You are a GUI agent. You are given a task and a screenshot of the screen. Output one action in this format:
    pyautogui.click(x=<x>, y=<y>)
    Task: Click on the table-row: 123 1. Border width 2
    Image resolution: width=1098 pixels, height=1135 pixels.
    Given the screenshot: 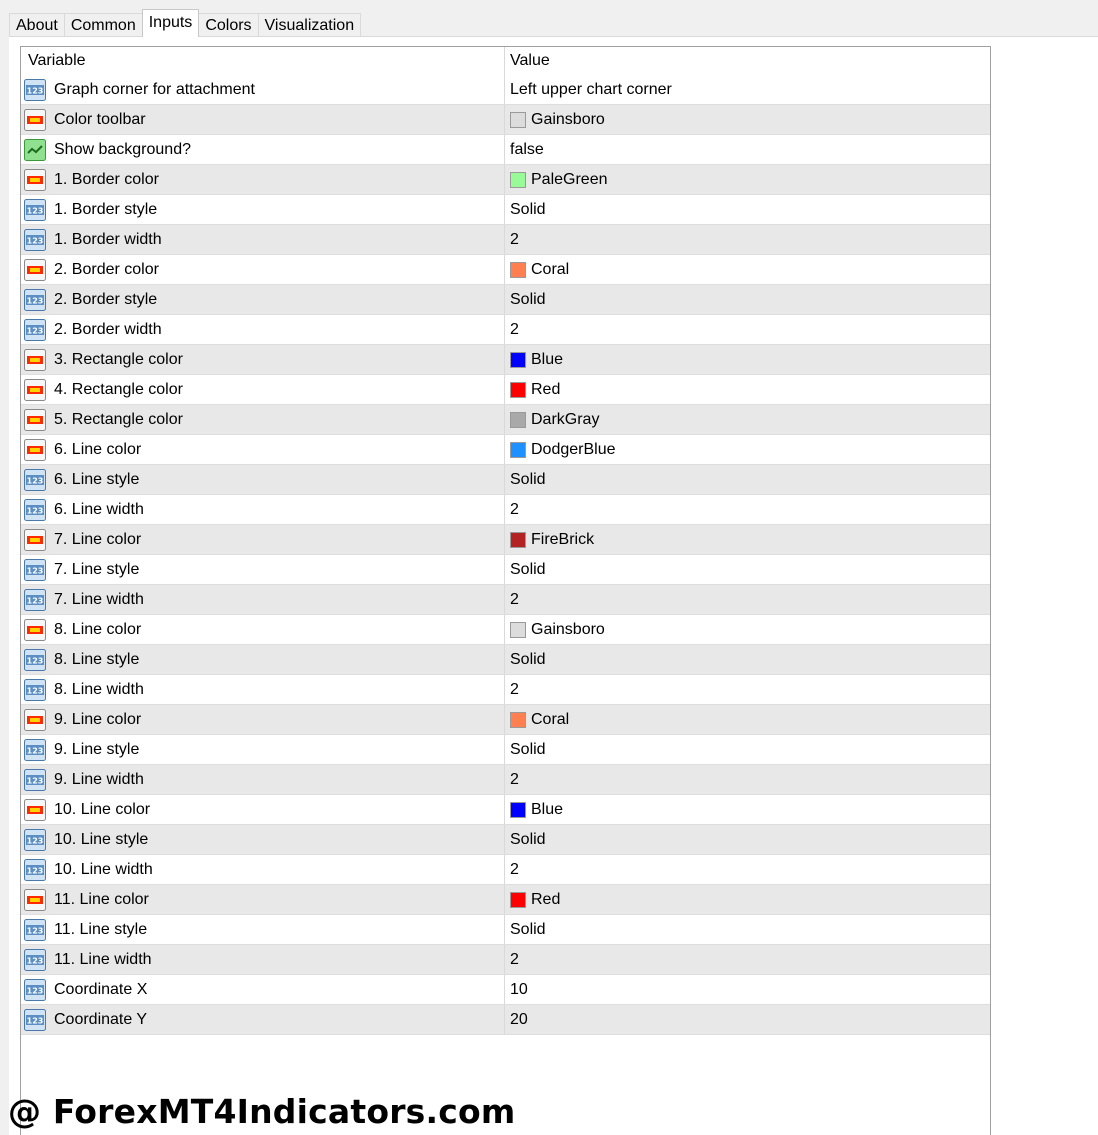 What is the action you would take?
    pyautogui.click(x=505, y=240)
    